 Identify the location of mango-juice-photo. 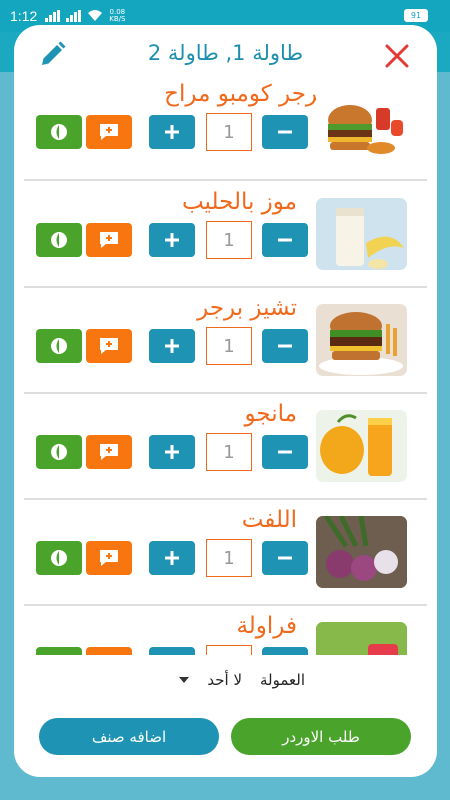
(361, 446).